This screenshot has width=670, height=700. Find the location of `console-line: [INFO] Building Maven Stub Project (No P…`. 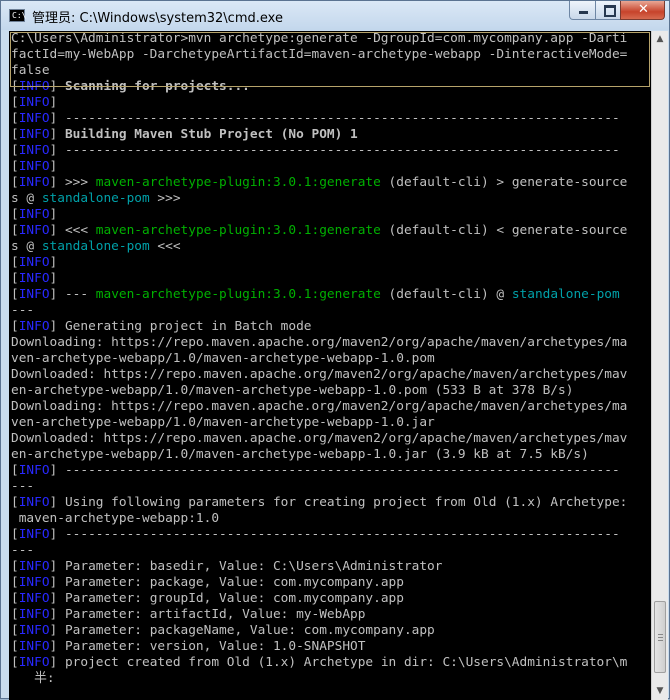

console-line: [INFO] Building Maven Stub Project (No P… is located at coordinates (184, 134).